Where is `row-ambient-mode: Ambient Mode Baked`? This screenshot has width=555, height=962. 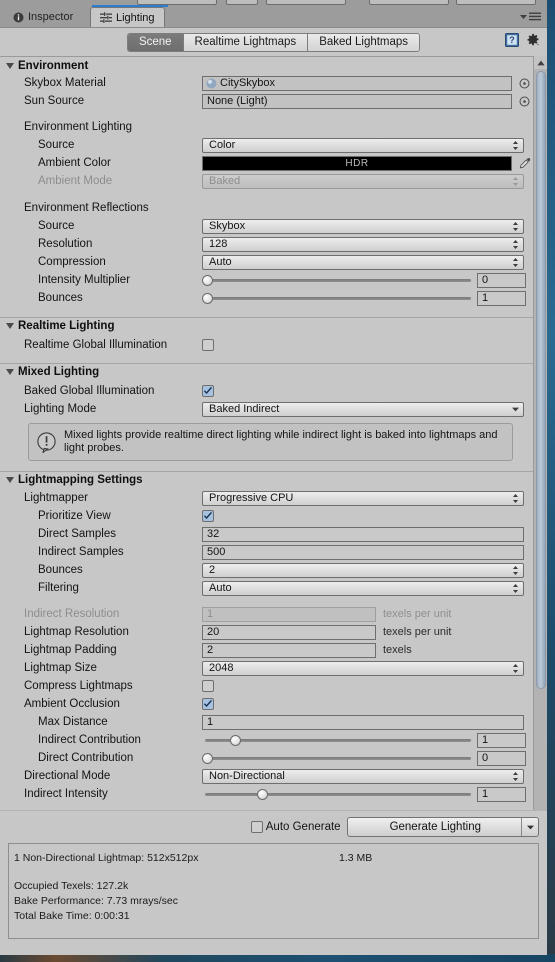
row-ambient-mode: Ambient Mode Baked is located at coordinates (266, 181).